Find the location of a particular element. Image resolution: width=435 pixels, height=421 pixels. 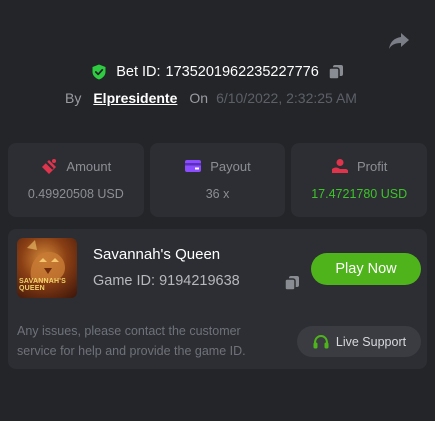

headset-icon is located at coordinates (321, 341).